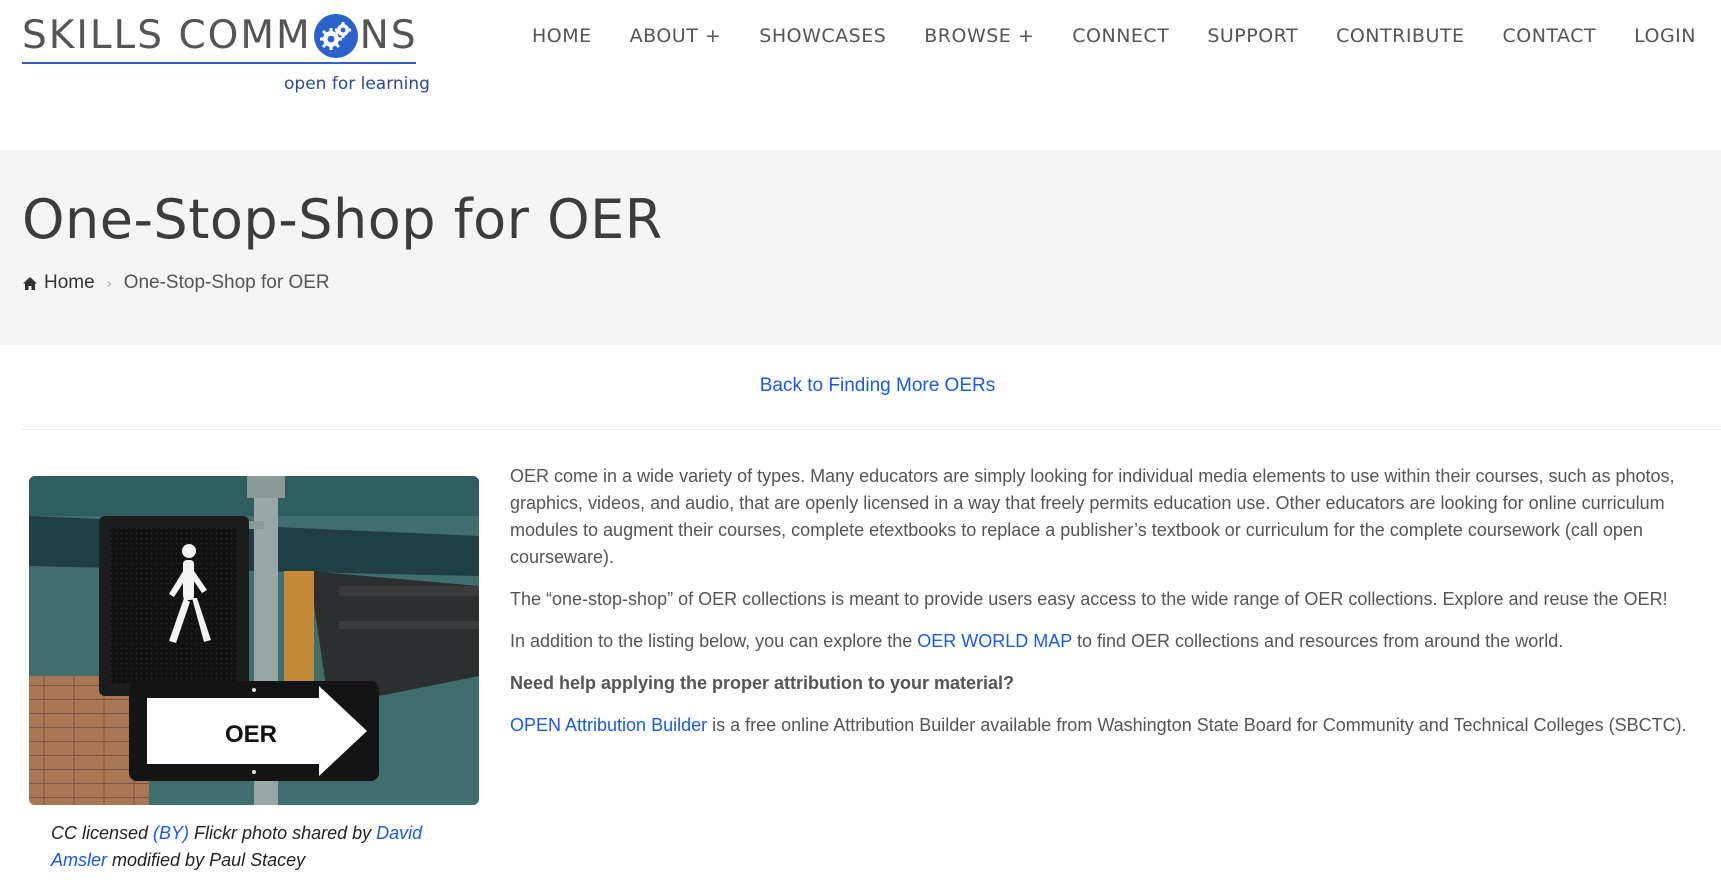 This screenshot has height=891, width=1721. What do you see at coordinates (822, 36) in the screenshot?
I see `nav-showcases: SHOWCASES` at bounding box center [822, 36].